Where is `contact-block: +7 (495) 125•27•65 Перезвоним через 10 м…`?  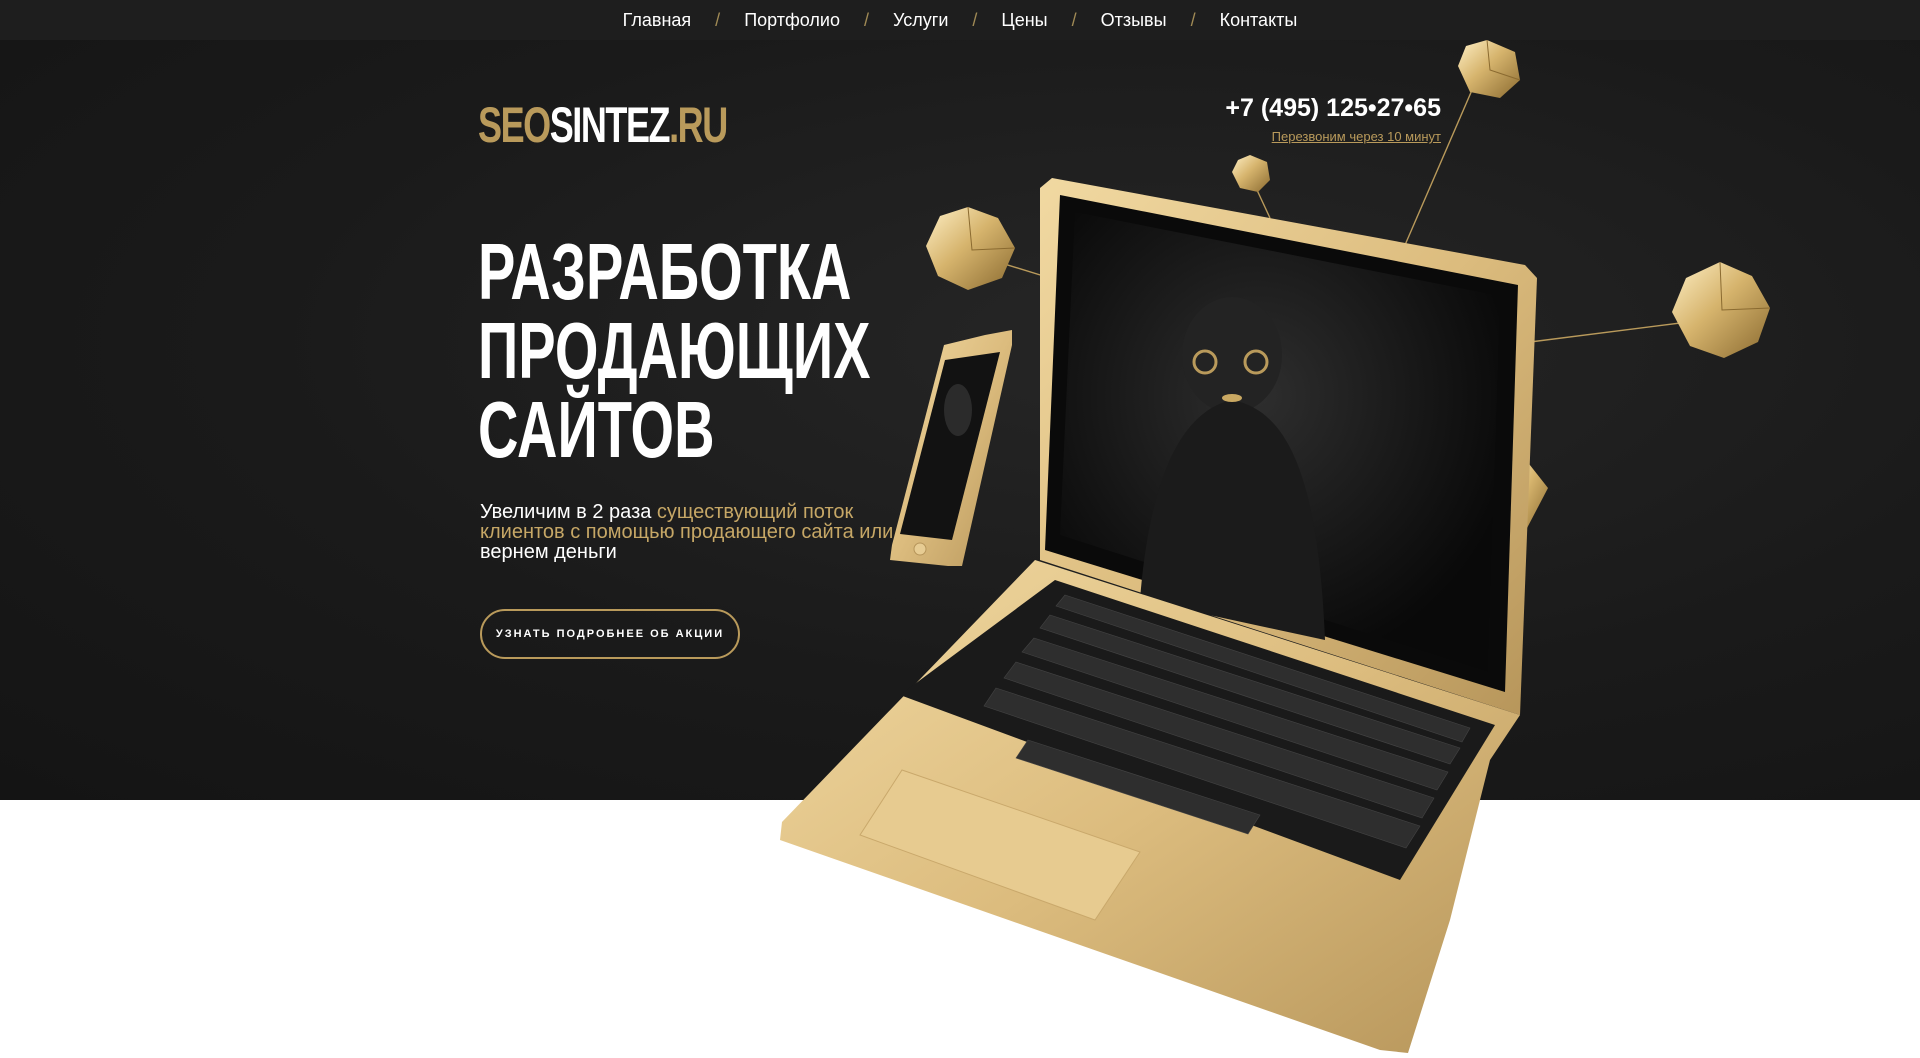
contact-block: +7 (495) 125•27•65 Перезвоним через 10 м… is located at coordinates (1333, 119).